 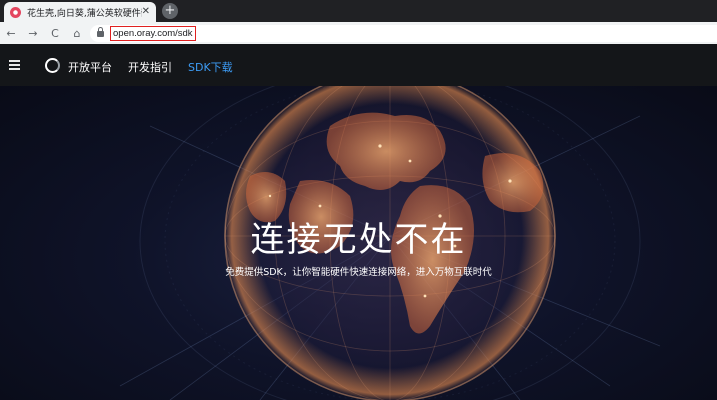 I want to click on hero-subtitle: 免费提供SDK，让你智能硬件快速连接网络，进入万物互联时代, so click(x=358, y=272).